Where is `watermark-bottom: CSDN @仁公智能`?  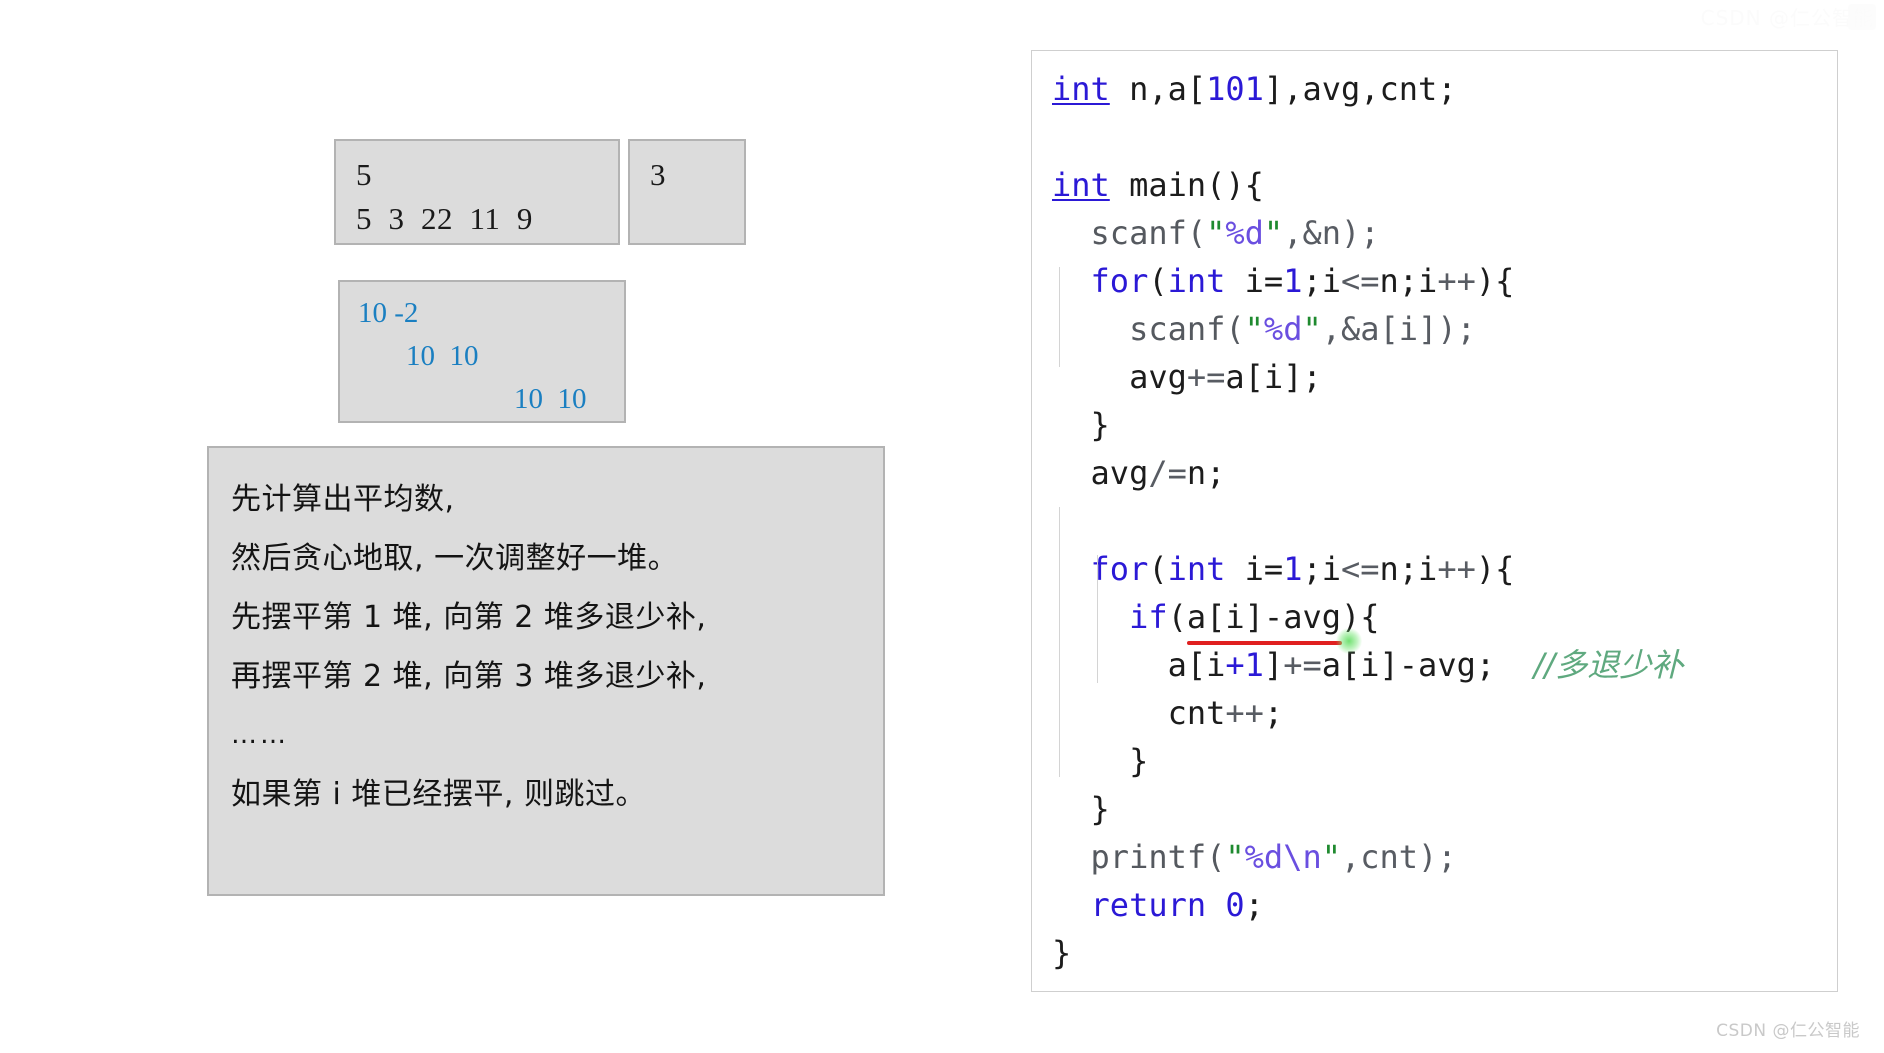 watermark-bottom: CSDN @仁公智能 is located at coordinates (1788, 1031).